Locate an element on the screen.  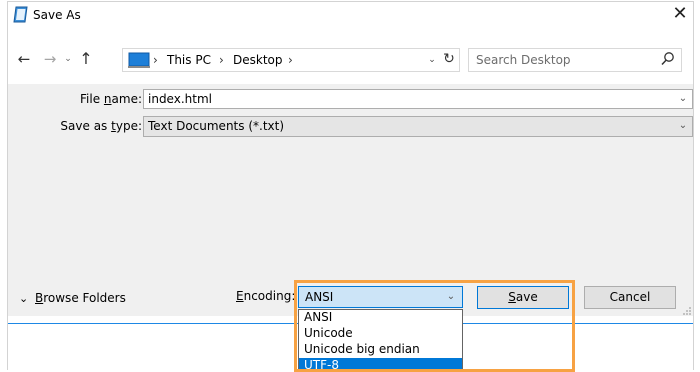
save-as-type-value: Text Documents (*.txt) is located at coordinates (216, 126).